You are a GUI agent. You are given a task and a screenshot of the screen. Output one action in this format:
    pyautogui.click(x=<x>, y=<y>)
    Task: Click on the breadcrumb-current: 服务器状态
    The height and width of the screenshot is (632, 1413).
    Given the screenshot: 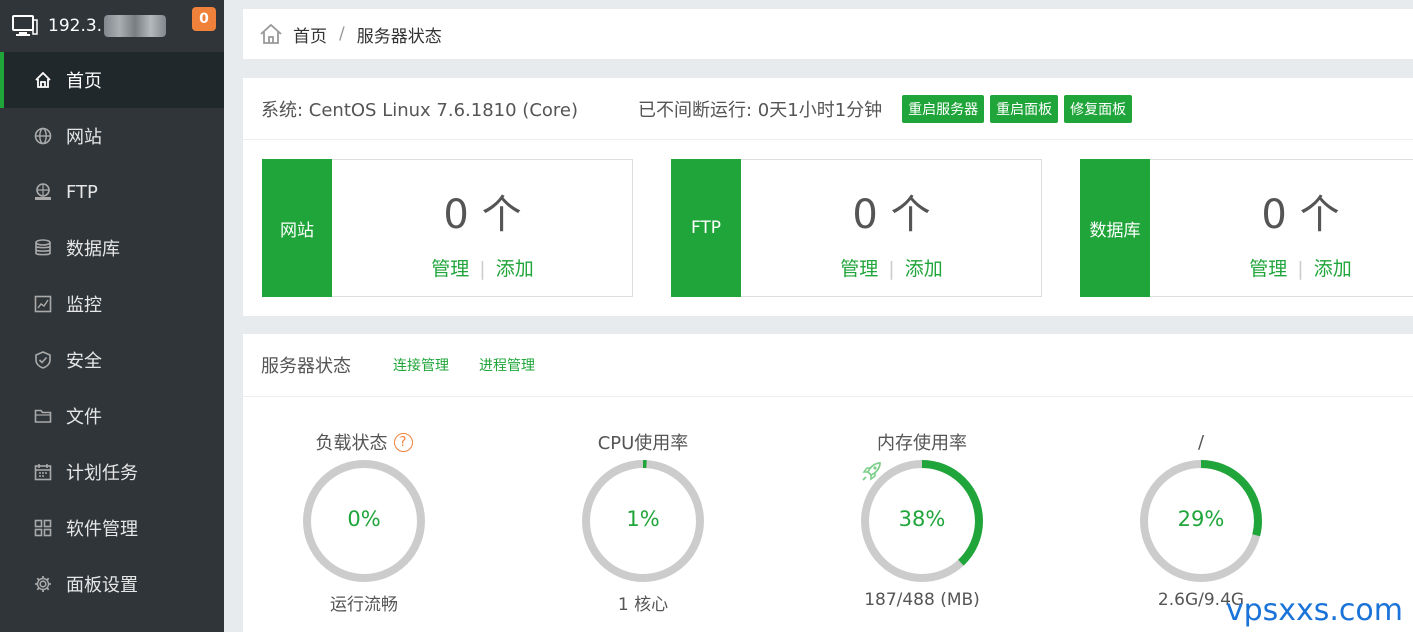 What is the action you would take?
    pyautogui.click(x=399, y=36)
    